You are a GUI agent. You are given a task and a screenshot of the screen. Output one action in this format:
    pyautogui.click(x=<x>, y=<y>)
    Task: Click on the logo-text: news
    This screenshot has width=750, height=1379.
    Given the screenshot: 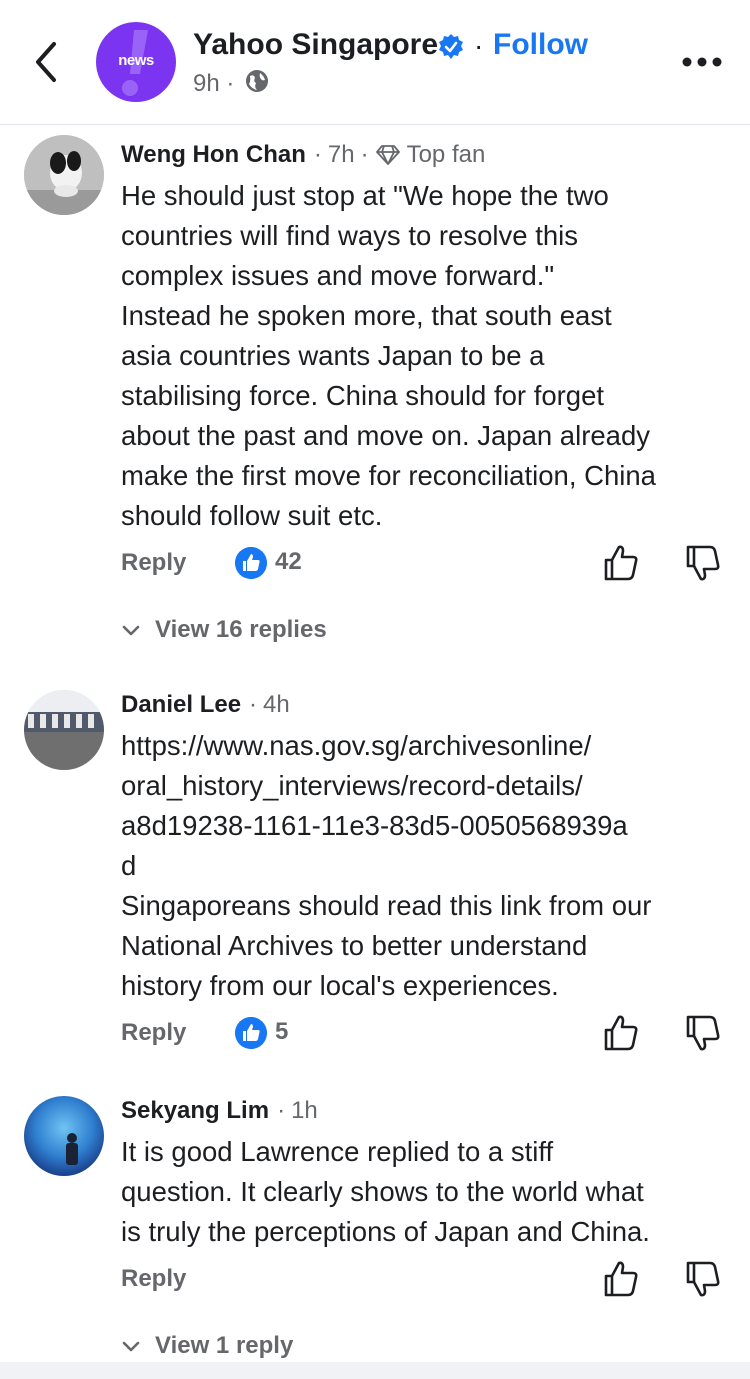 What is the action you would take?
    pyautogui.click(x=136, y=60)
    